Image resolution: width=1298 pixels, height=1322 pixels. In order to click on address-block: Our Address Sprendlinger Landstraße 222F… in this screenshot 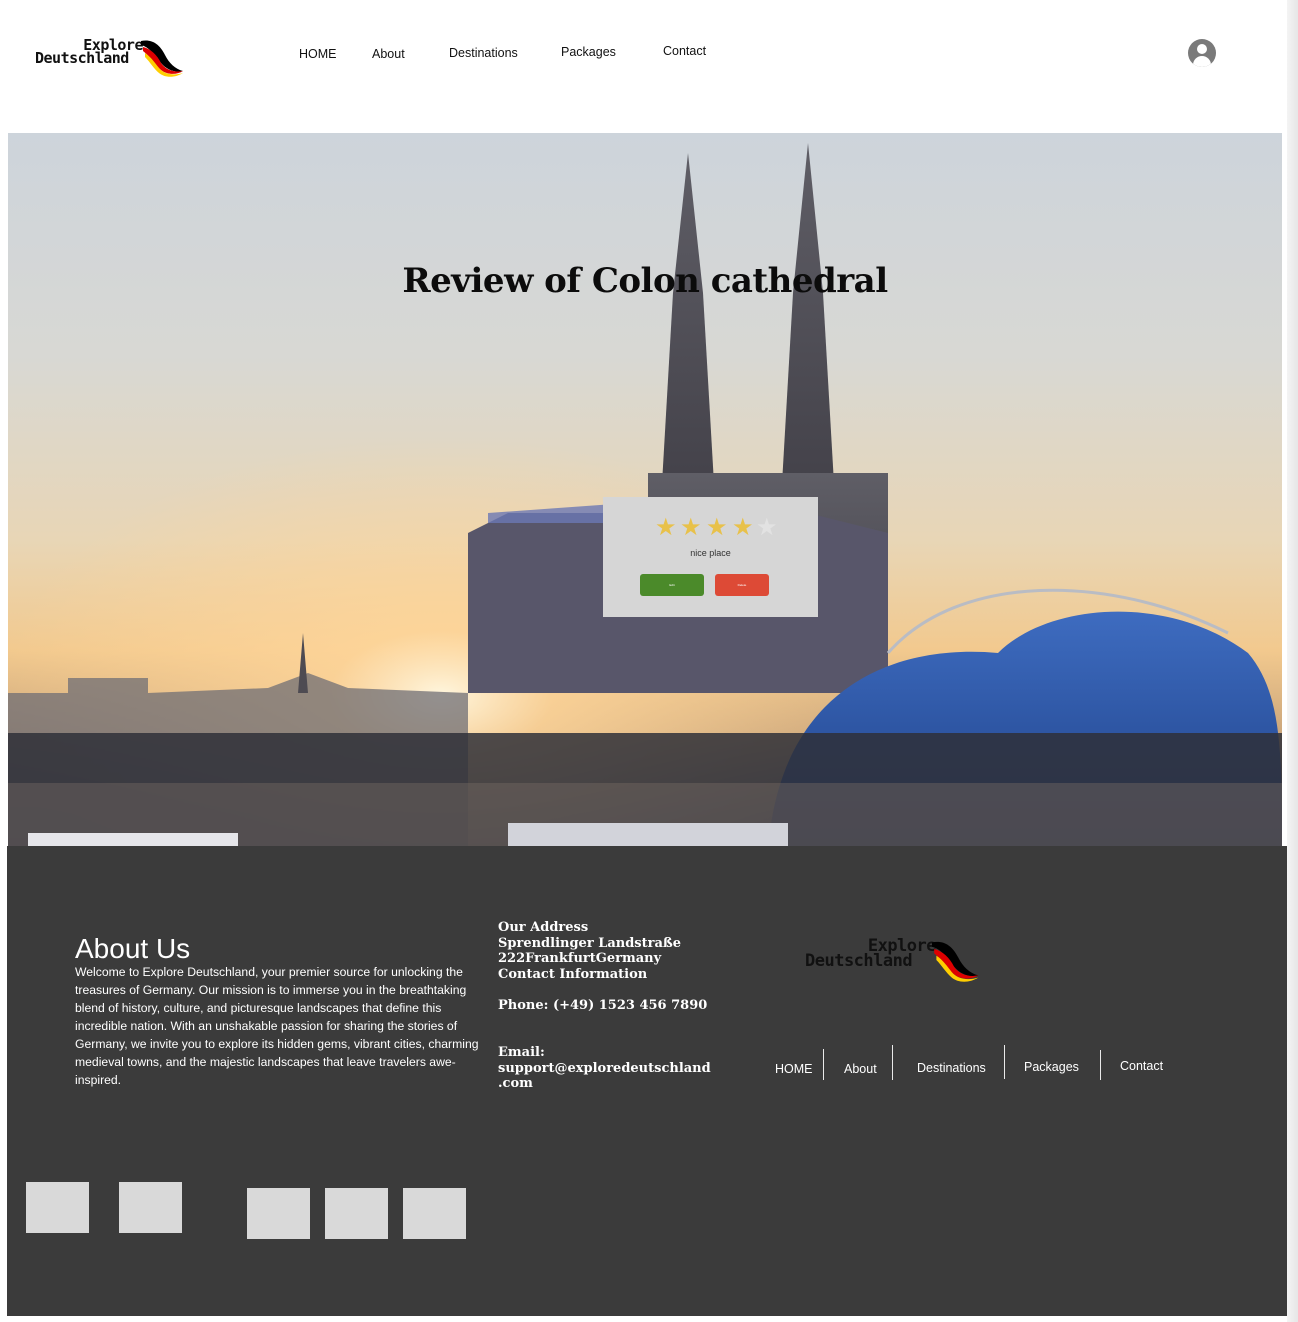, I will do `click(590, 951)`.